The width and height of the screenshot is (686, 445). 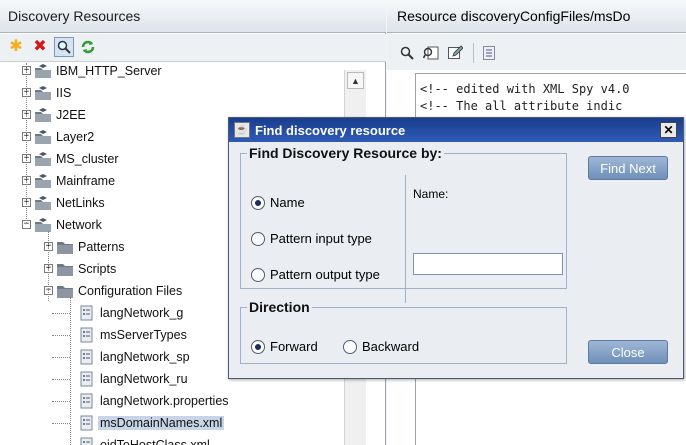 I want to click on dialog-titlebar: ☕ Find discovery resource ✕, so click(x=456, y=130).